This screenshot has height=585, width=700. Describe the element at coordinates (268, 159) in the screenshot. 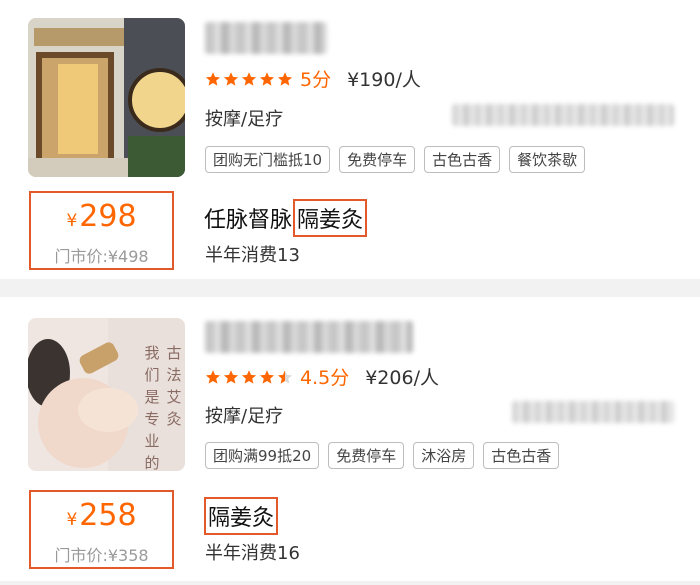

I see `tag: 团购无门槛抵10` at that location.